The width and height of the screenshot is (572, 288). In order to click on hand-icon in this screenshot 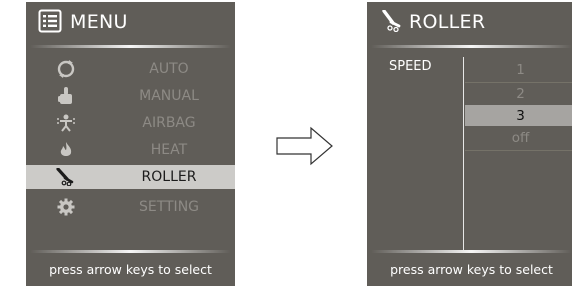, I will do `click(66, 96)`.